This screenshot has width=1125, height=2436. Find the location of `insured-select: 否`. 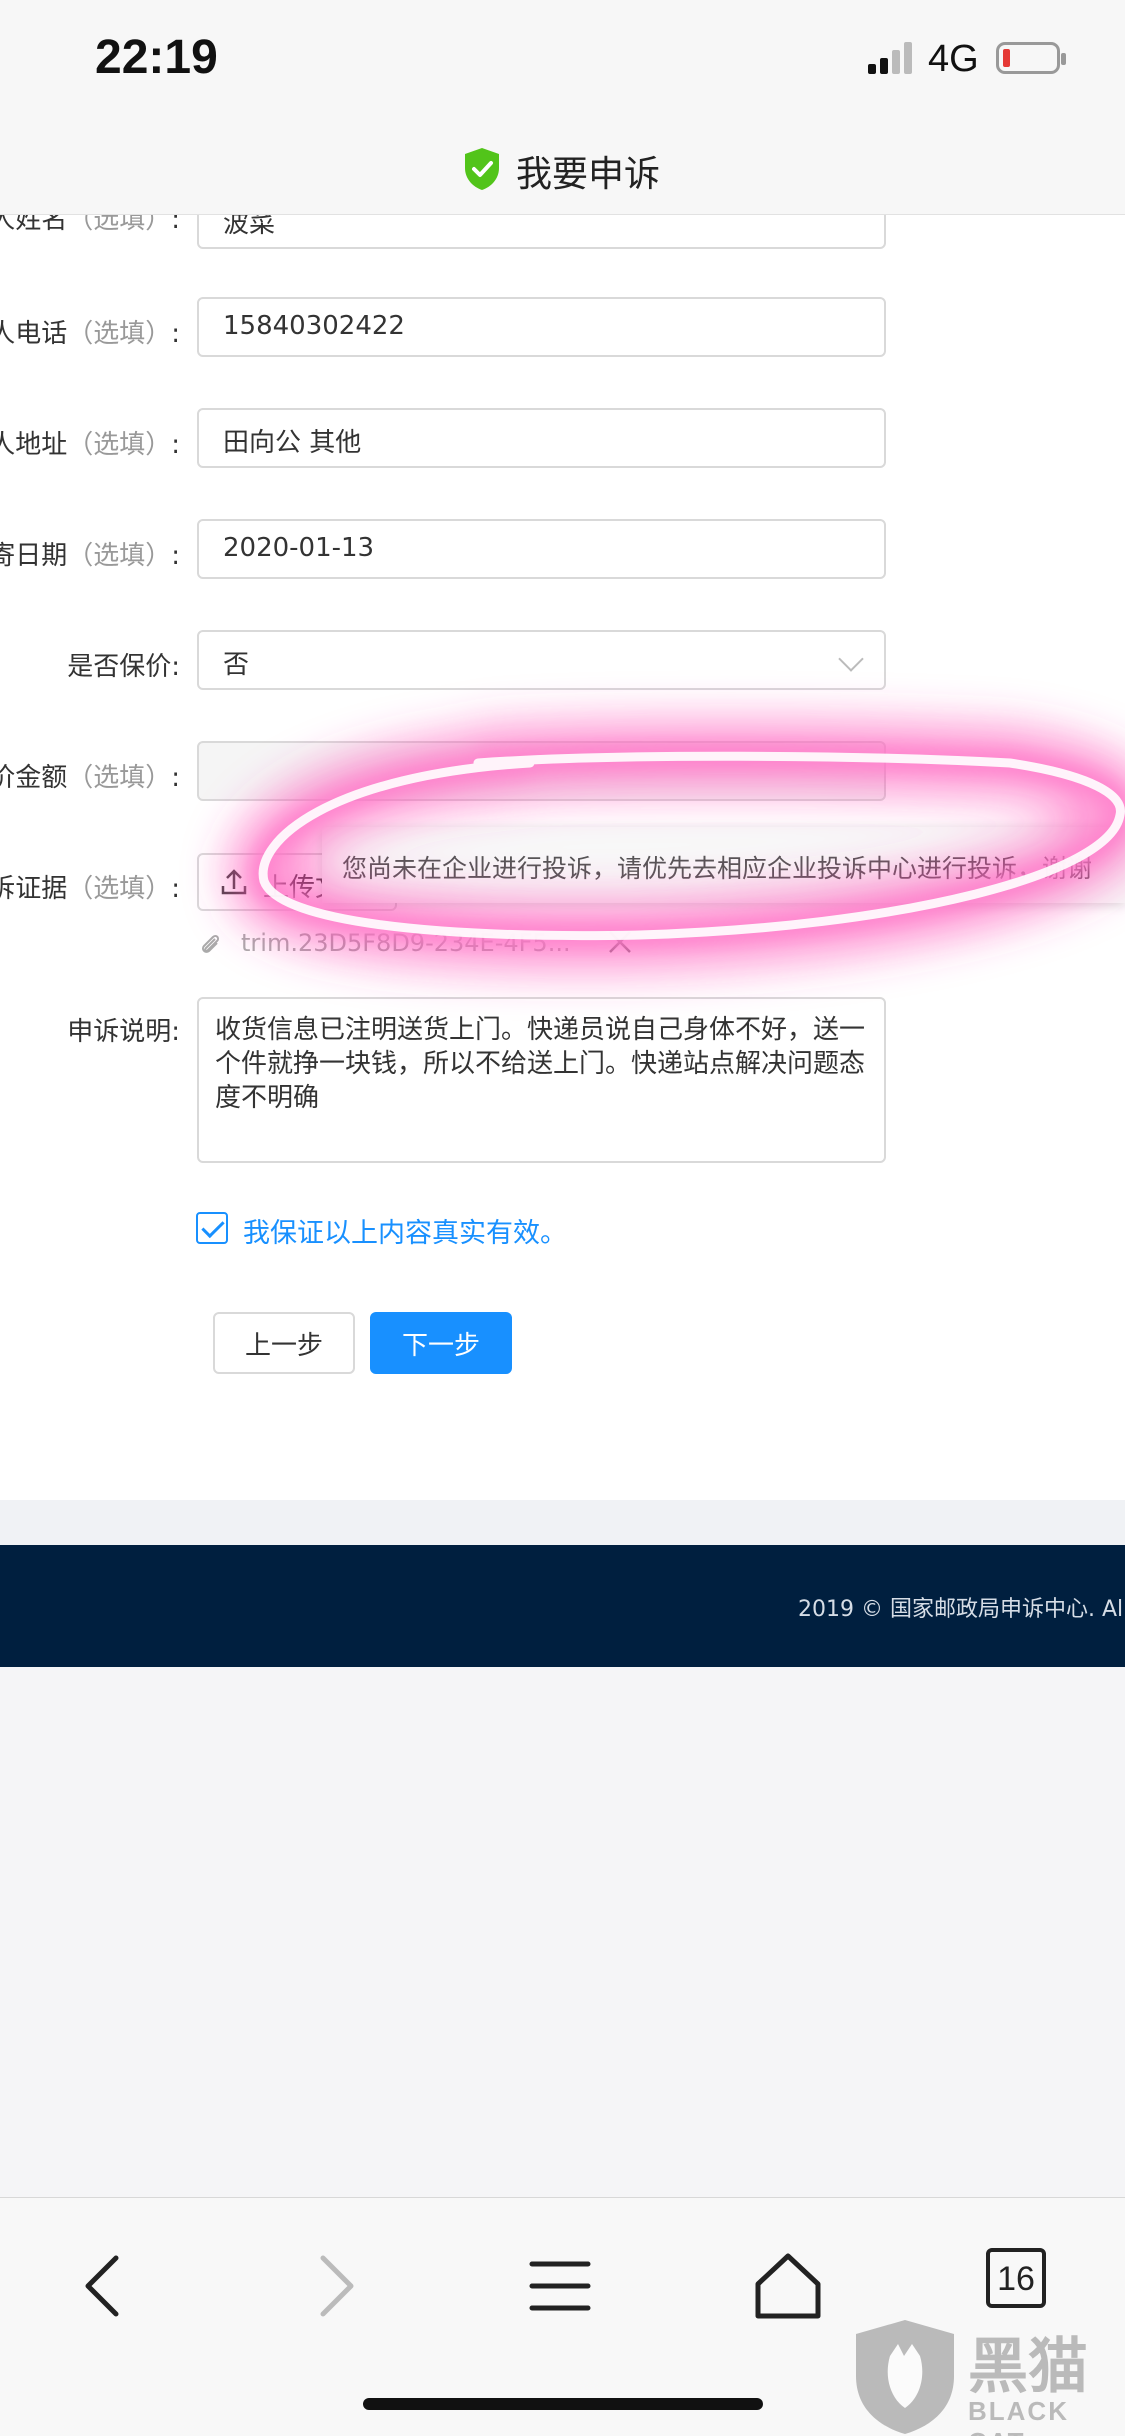

insured-select: 否 is located at coordinates (541, 660).